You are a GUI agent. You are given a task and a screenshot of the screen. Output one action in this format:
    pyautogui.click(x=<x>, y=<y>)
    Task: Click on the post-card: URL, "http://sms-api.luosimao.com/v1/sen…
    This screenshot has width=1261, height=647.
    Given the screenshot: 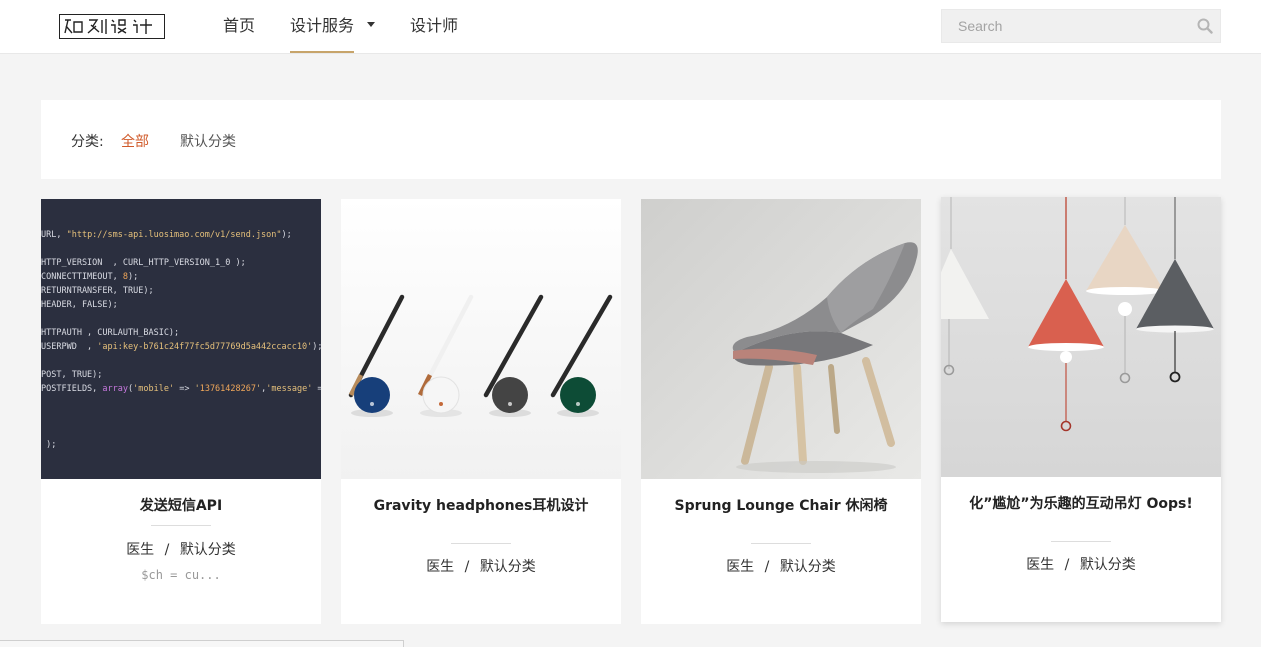 What is the action you would take?
    pyautogui.click(x=181, y=411)
    